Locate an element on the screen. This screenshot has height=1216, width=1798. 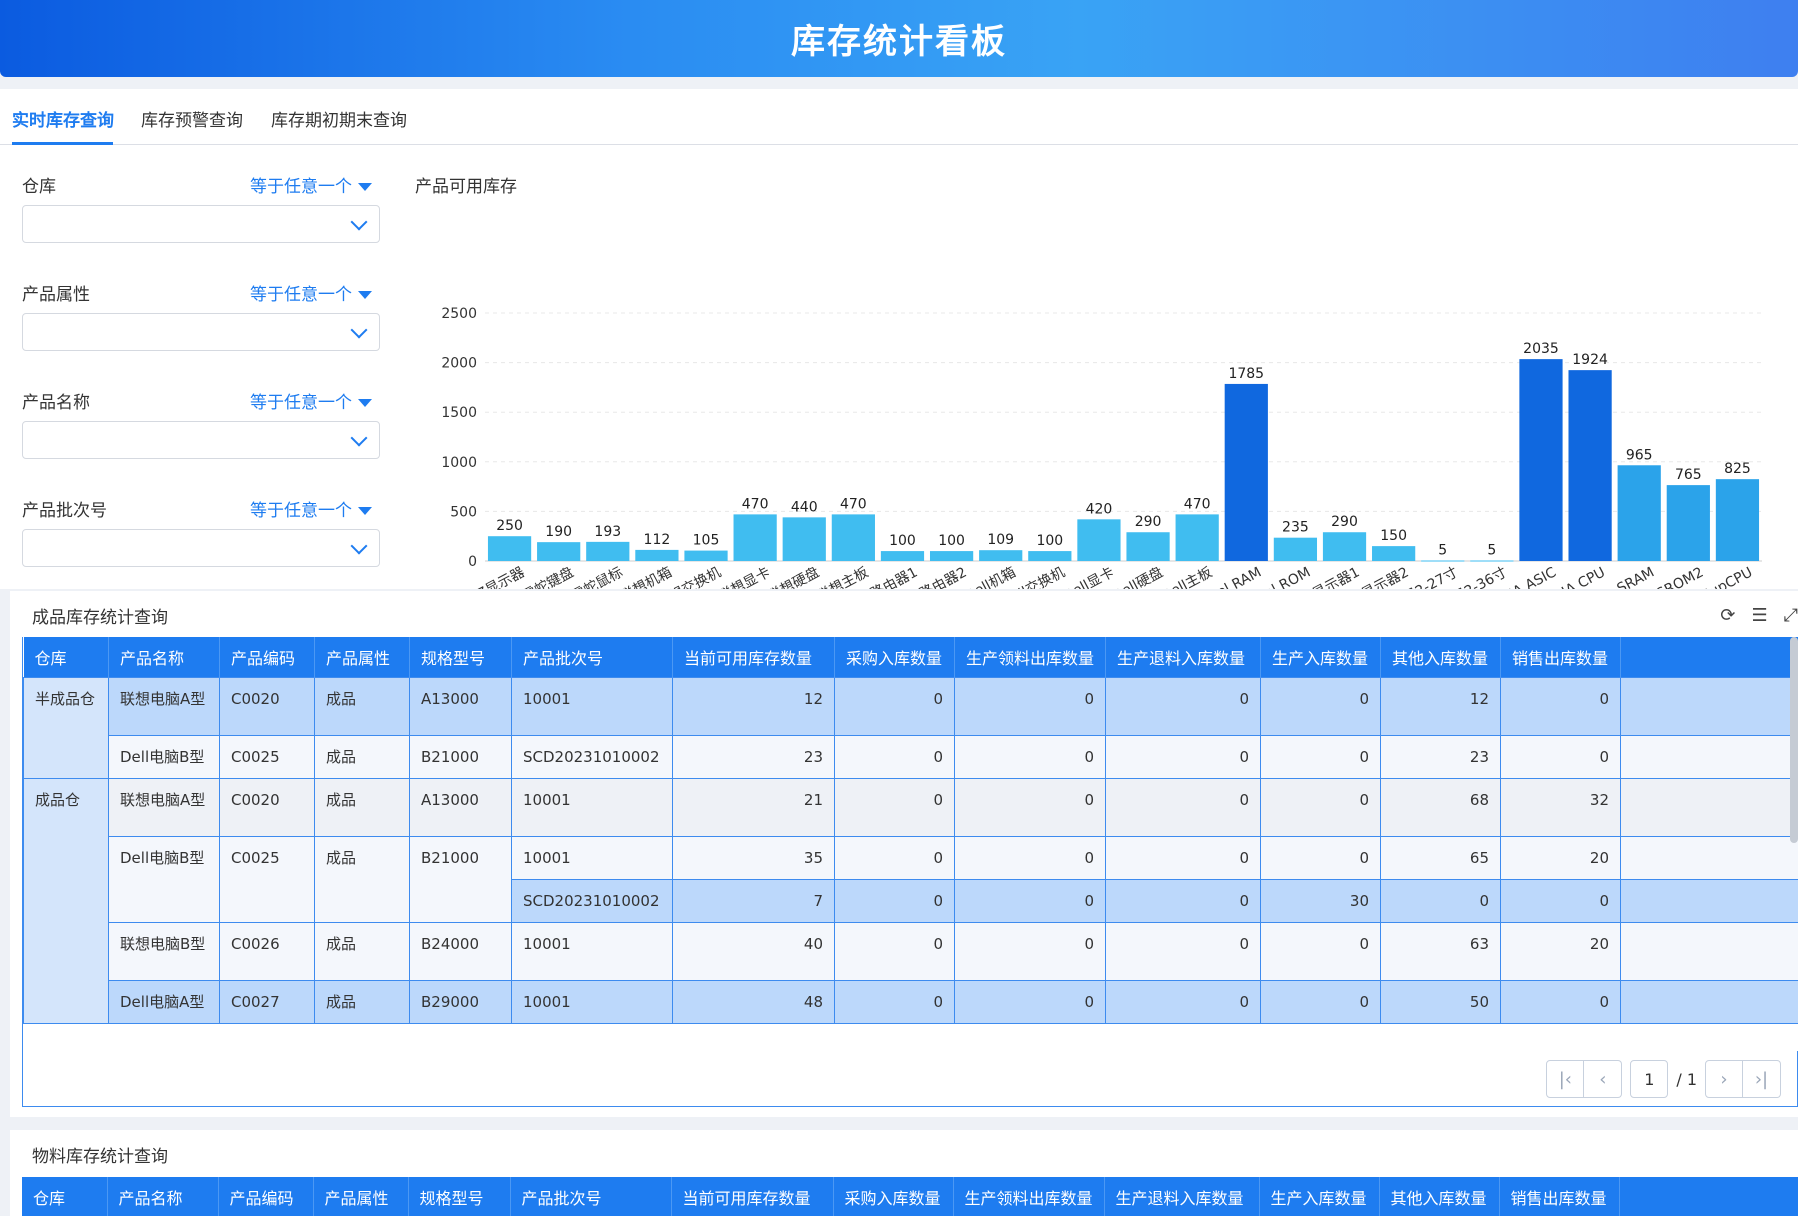
refresh-icon: ⟳ is located at coordinates (1727, 615).